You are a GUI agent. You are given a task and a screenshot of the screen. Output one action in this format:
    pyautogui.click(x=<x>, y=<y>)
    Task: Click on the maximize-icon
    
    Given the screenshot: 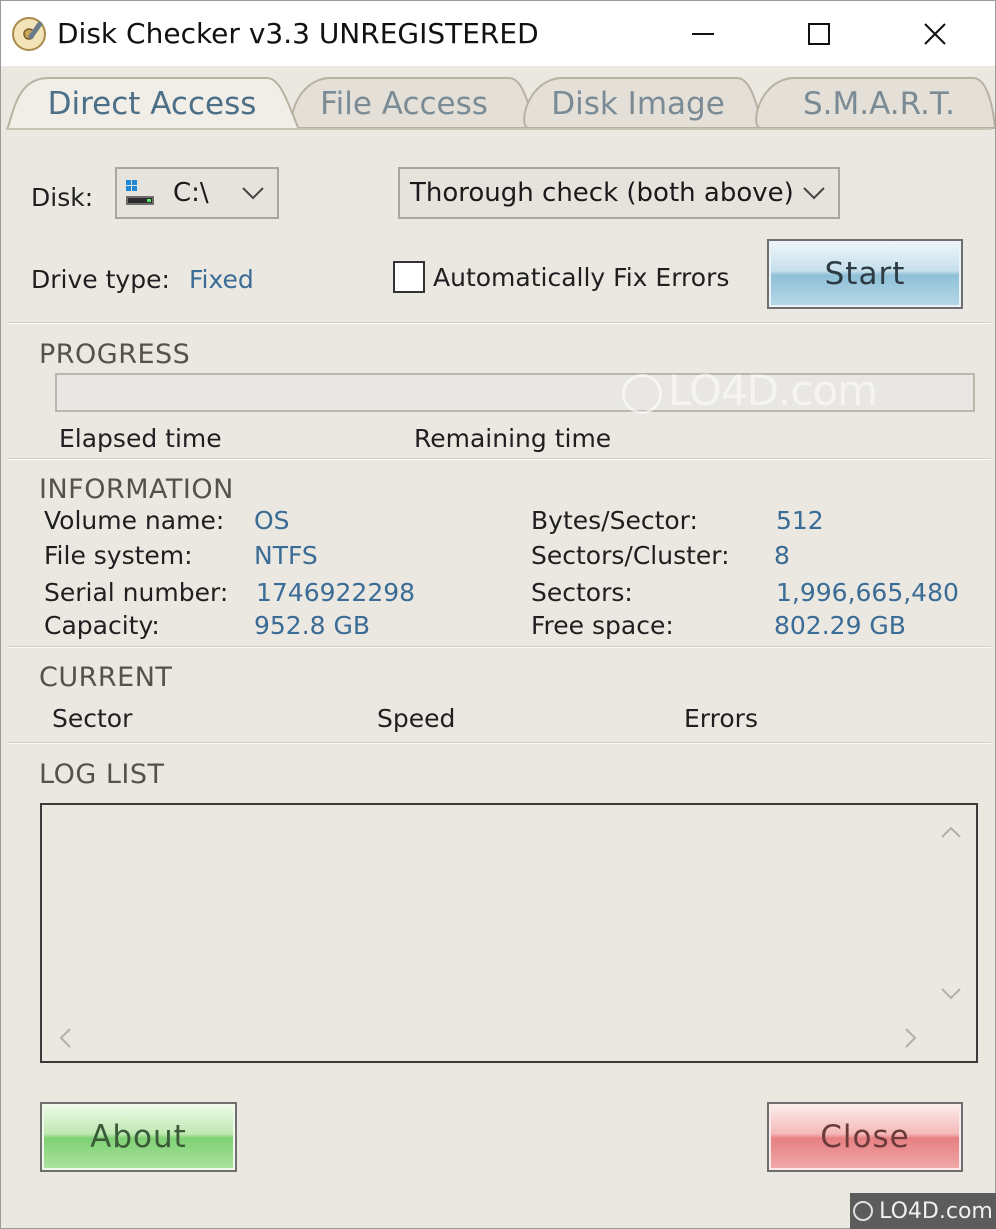 What is the action you would take?
    pyautogui.click(x=819, y=34)
    